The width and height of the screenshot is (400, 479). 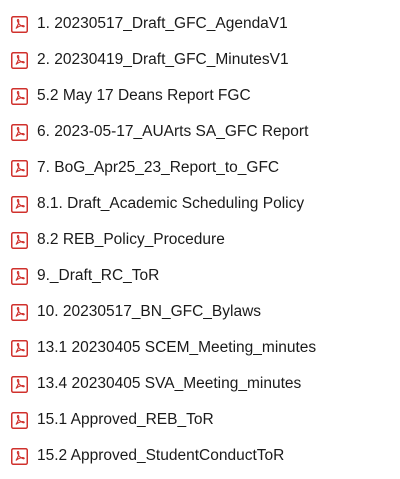 I want to click on file-item-pdf: 5.2 May 17 Deans Report FGC, so click(x=205, y=96).